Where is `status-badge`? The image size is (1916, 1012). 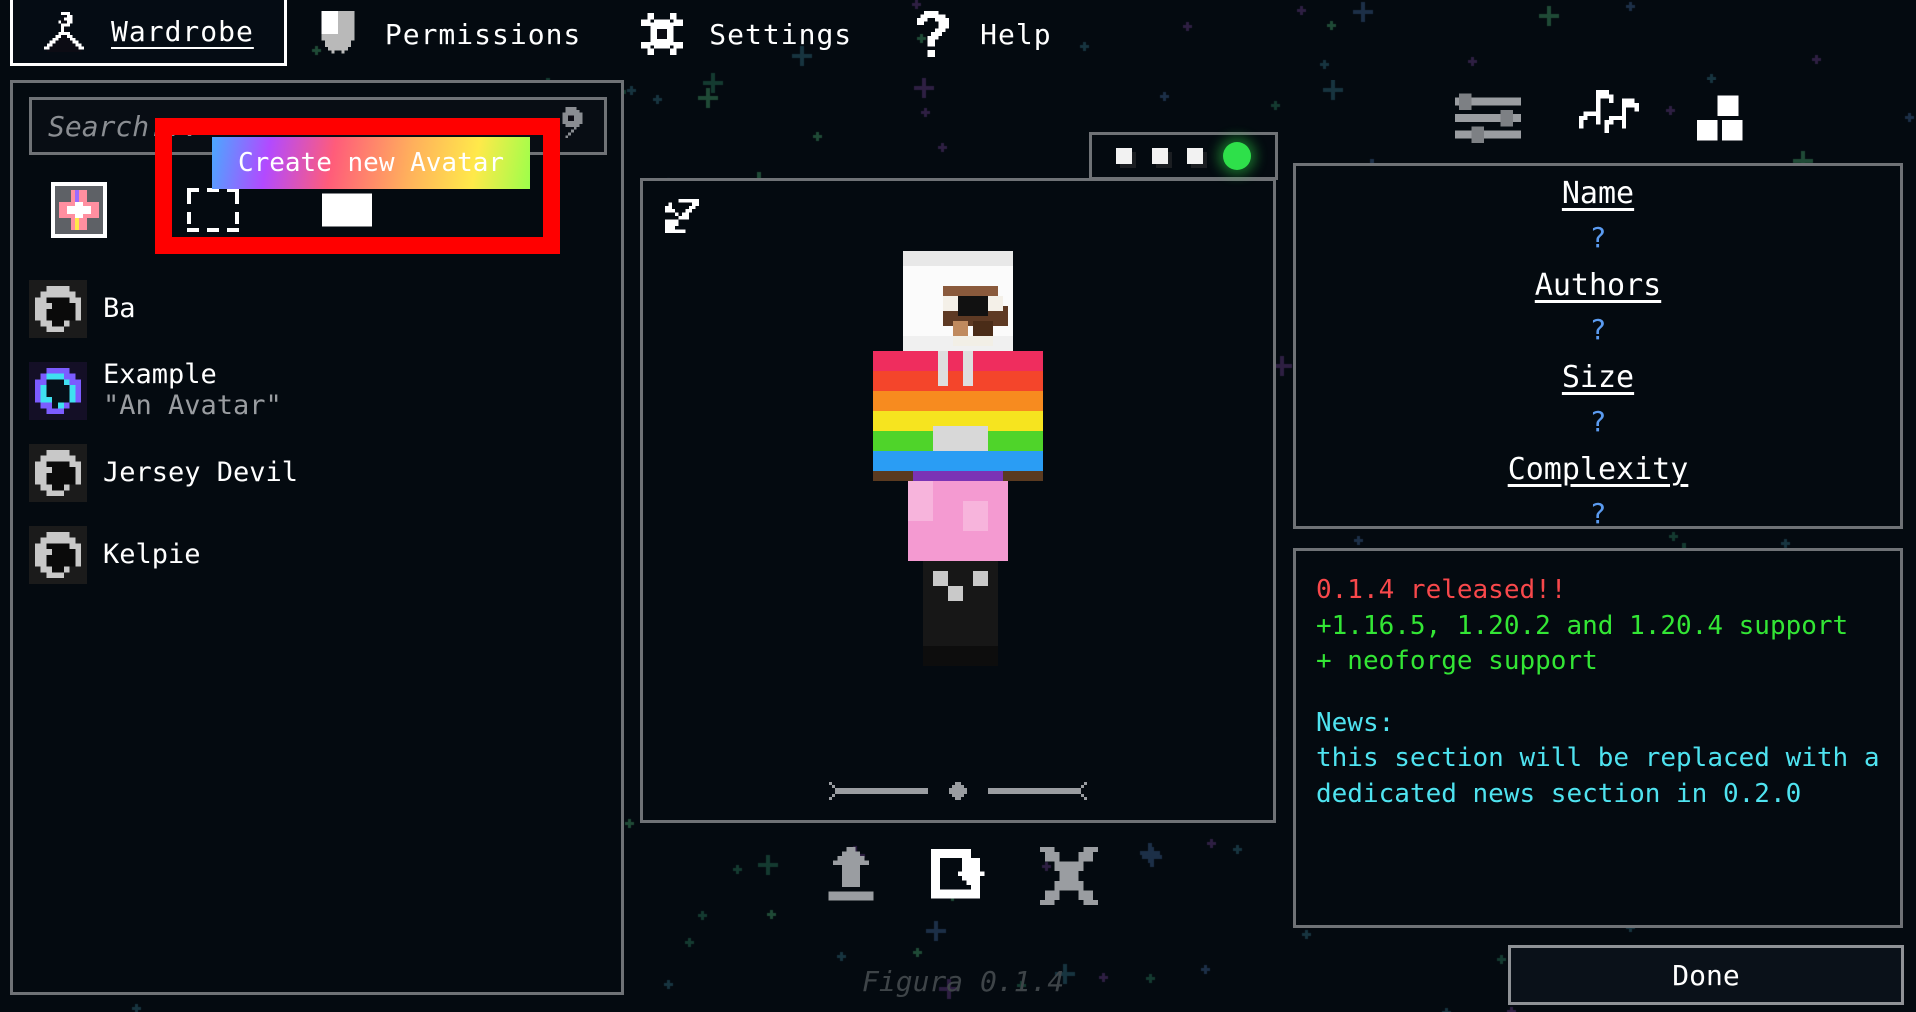 status-badge is located at coordinates (1183, 156).